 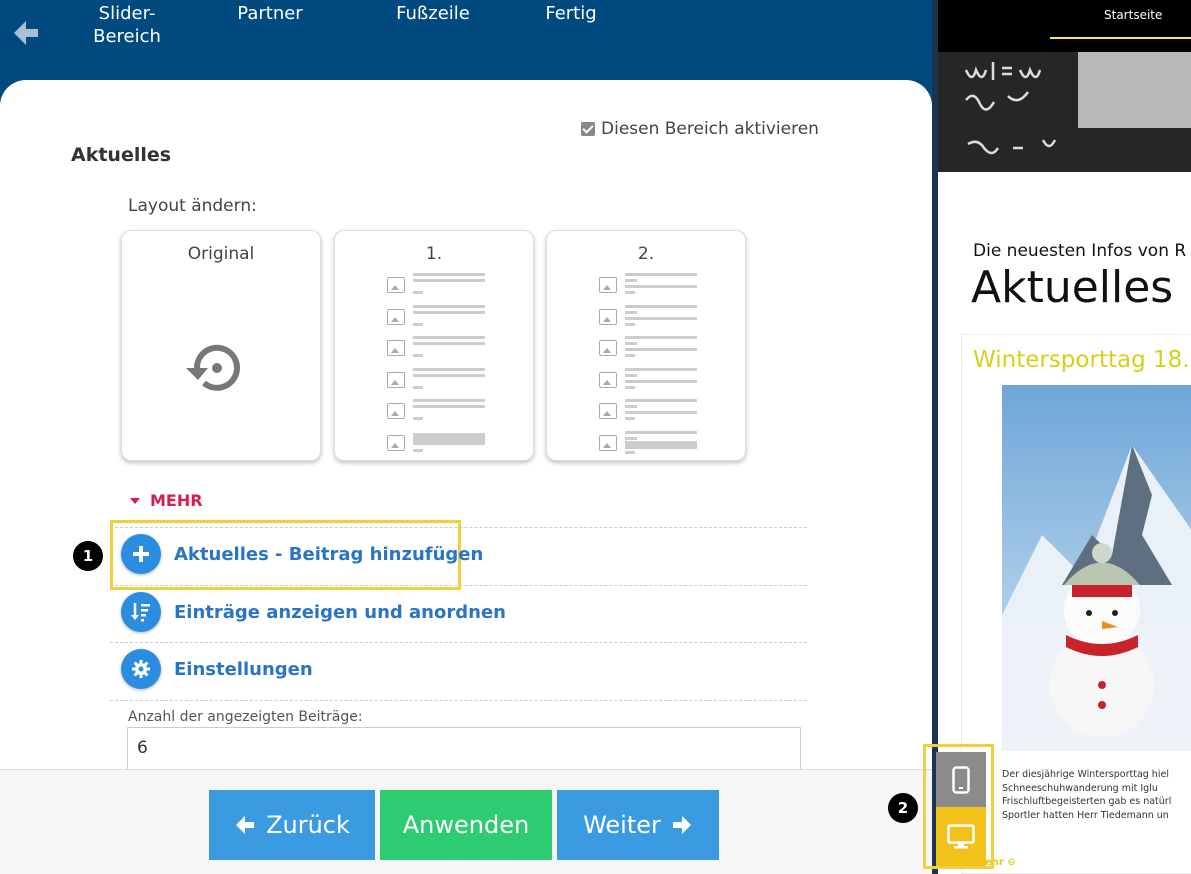 I want to click on add-post-action: Aktuelles - Beitrag hinzufügen, so click(x=302, y=554).